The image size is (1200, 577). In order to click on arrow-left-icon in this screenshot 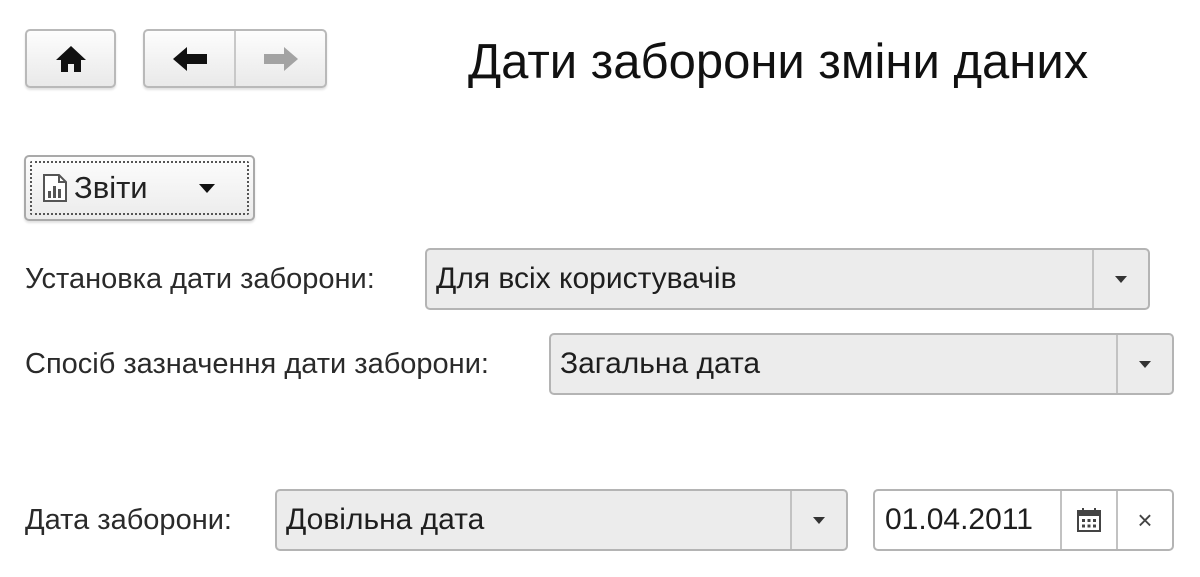, I will do `click(189, 58)`.